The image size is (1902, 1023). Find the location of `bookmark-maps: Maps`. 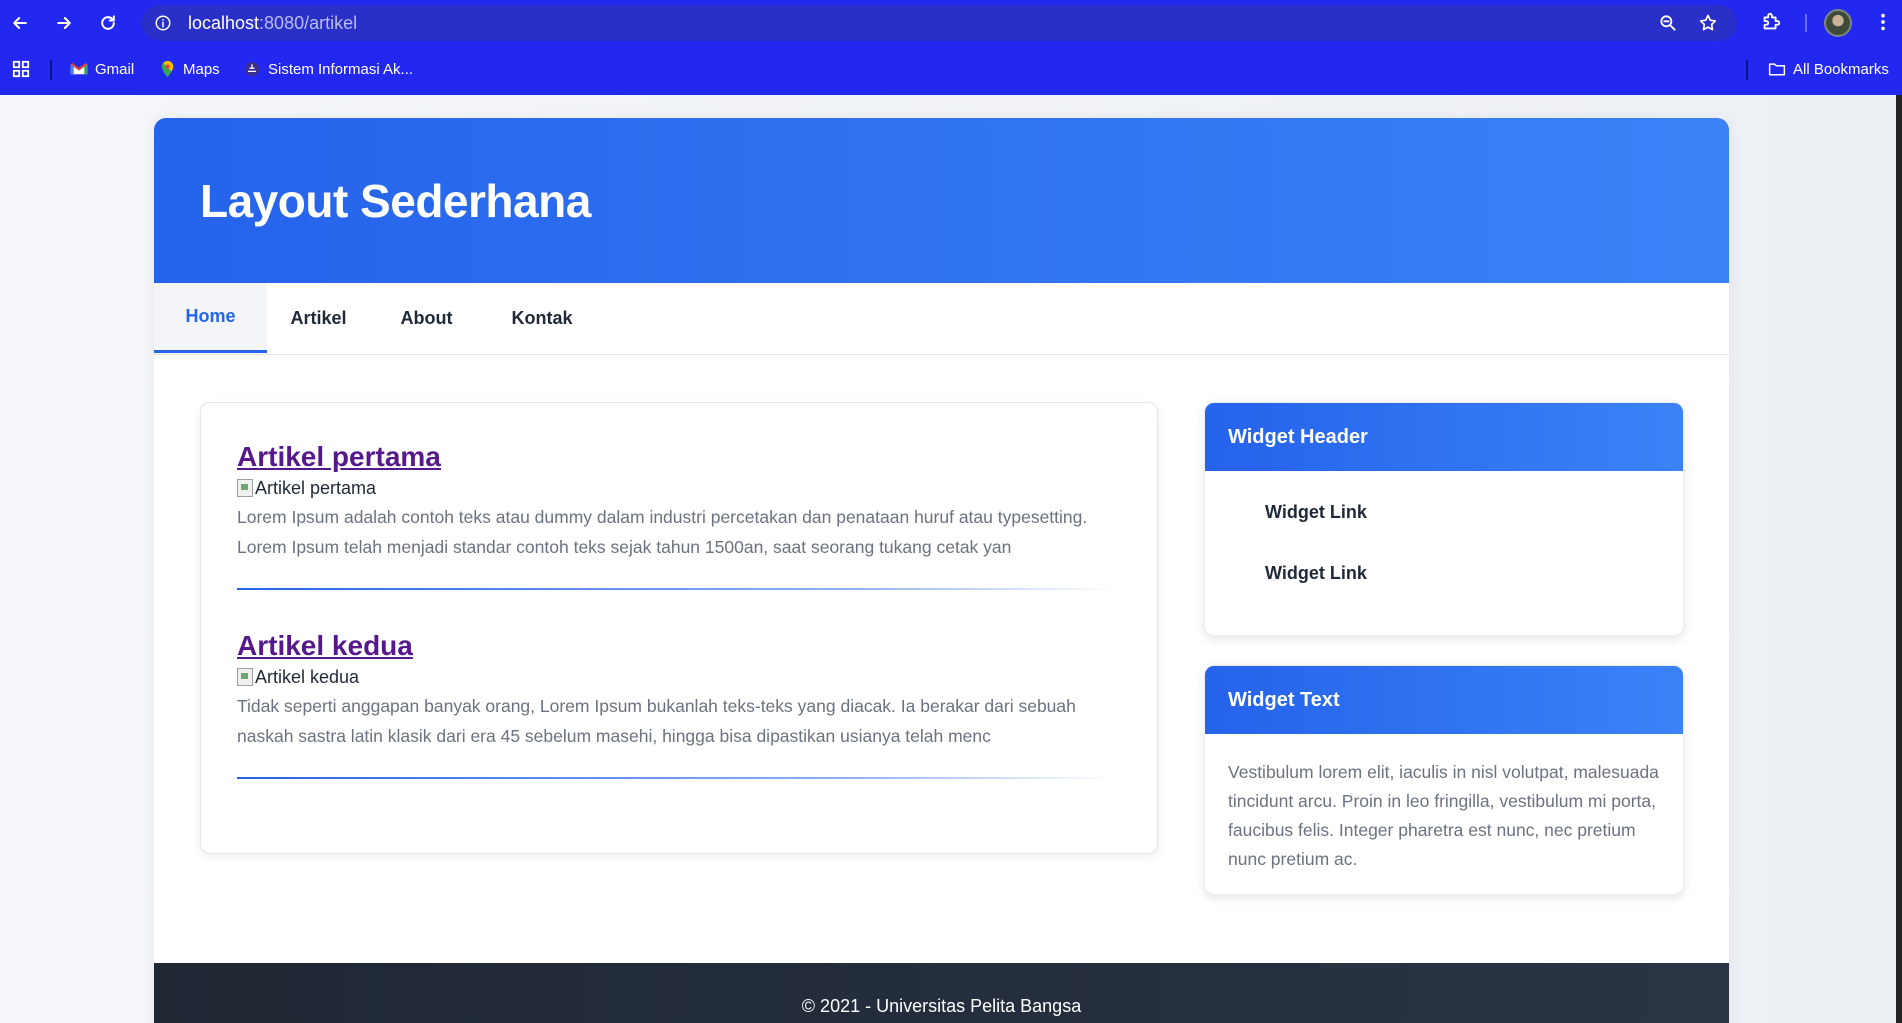

bookmark-maps: Maps is located at coordinates (189, 69).